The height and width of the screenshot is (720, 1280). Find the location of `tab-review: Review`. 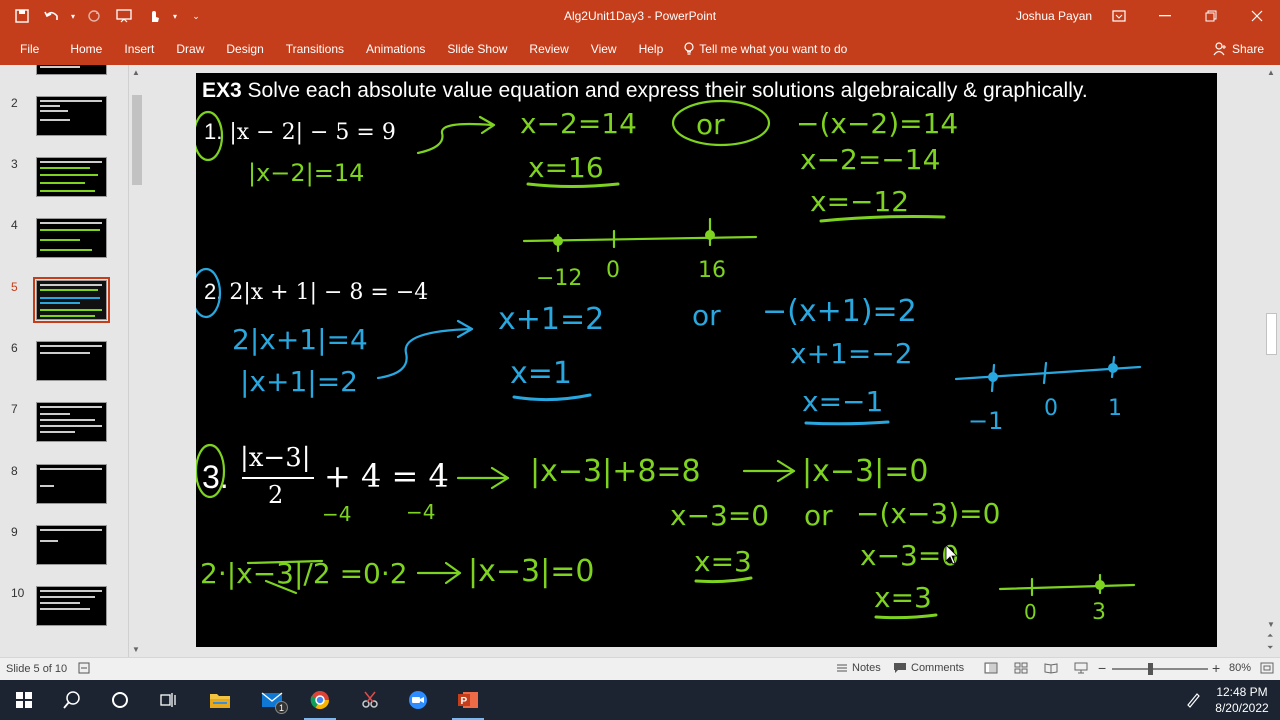

tab-review: Review is located at coordinates (548, 48).